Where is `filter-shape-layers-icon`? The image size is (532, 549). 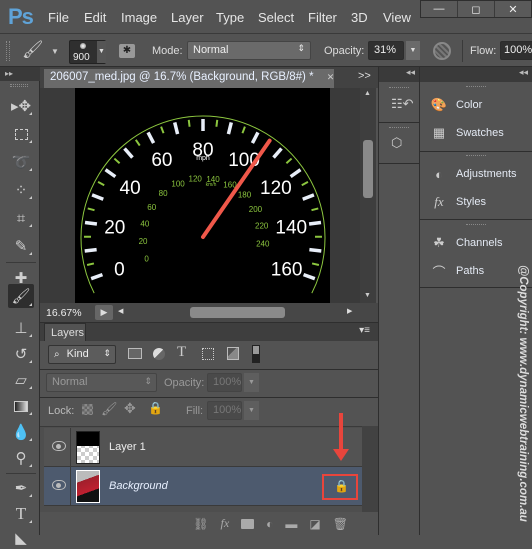 filter-shape-layers-icon is located at coordinates (208, 354).